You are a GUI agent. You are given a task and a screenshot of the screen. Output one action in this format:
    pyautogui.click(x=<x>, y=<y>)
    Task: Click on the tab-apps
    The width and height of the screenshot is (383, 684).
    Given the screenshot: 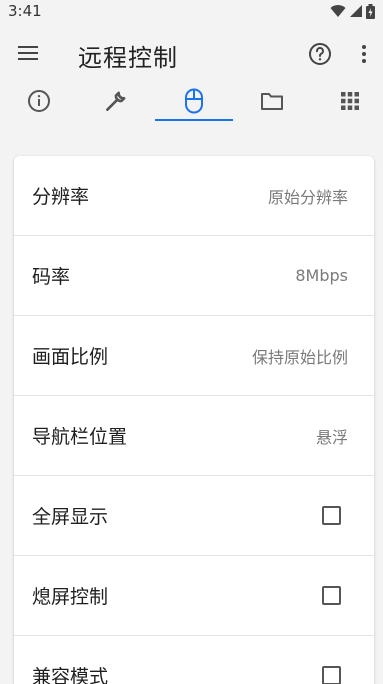 What is the action you would take?
    pyautogui.click(x=347, y=101)
    